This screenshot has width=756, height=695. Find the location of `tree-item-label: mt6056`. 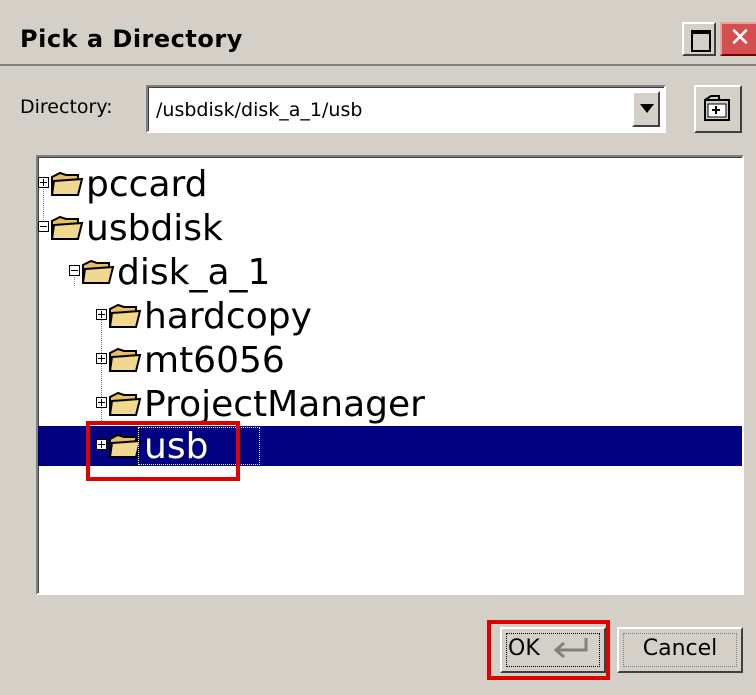

tree-item-label: mt6056 is located at coordinates (214, 360).